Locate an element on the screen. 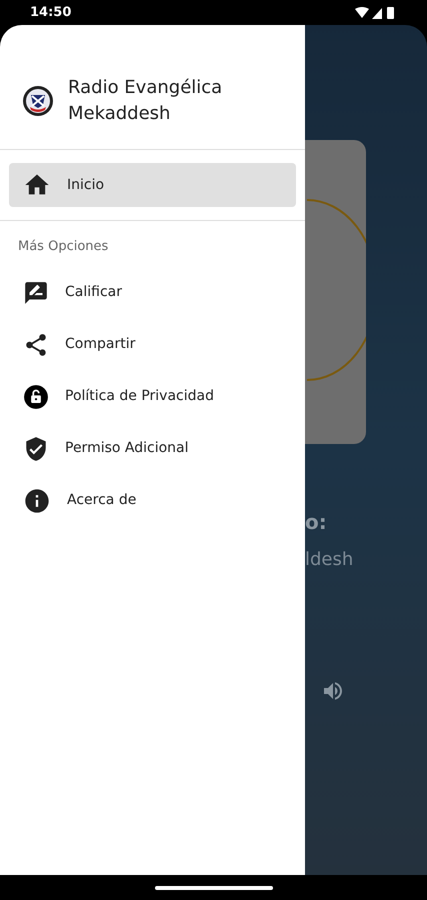 This screenshot has width=427, height=900. info-icon is located at coordinates (37, 500).